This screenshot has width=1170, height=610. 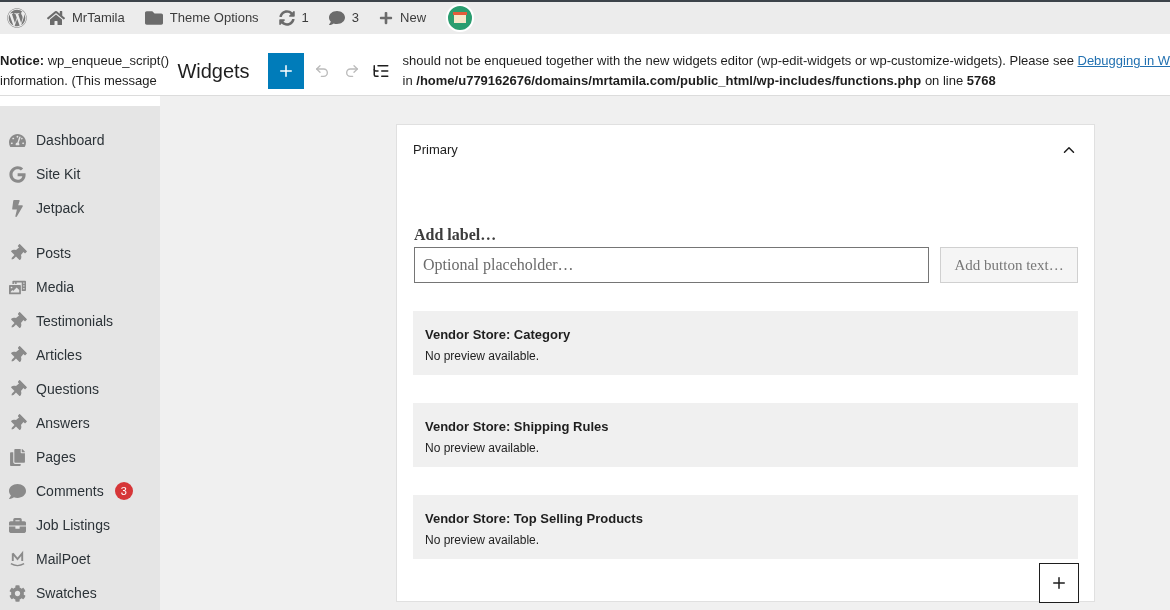 I want to click on widget-preview: Vendor Store: Top Selling Products No preview available., so click(x=745, y=527).